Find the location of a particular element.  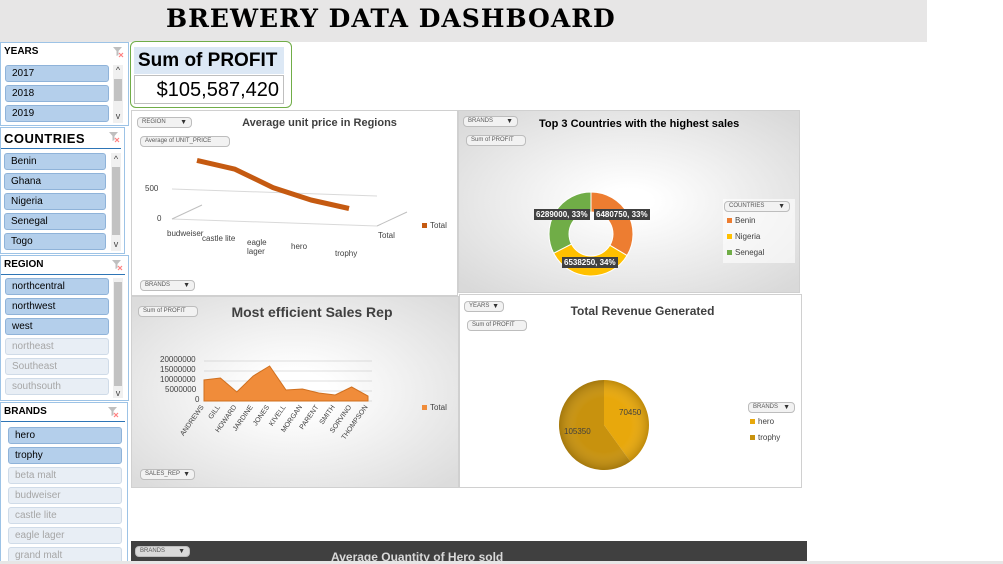

legend-senegal: Senegal is located at coordinates (745, 252).